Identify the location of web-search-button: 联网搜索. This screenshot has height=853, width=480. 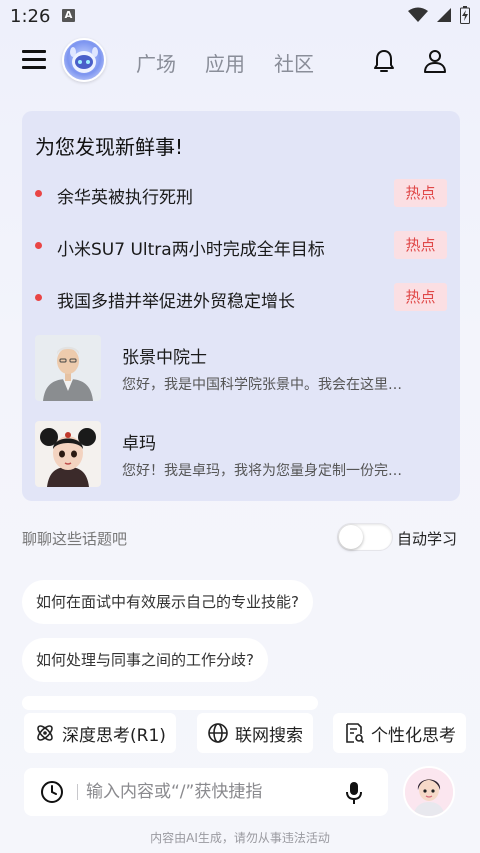
(255, 733).